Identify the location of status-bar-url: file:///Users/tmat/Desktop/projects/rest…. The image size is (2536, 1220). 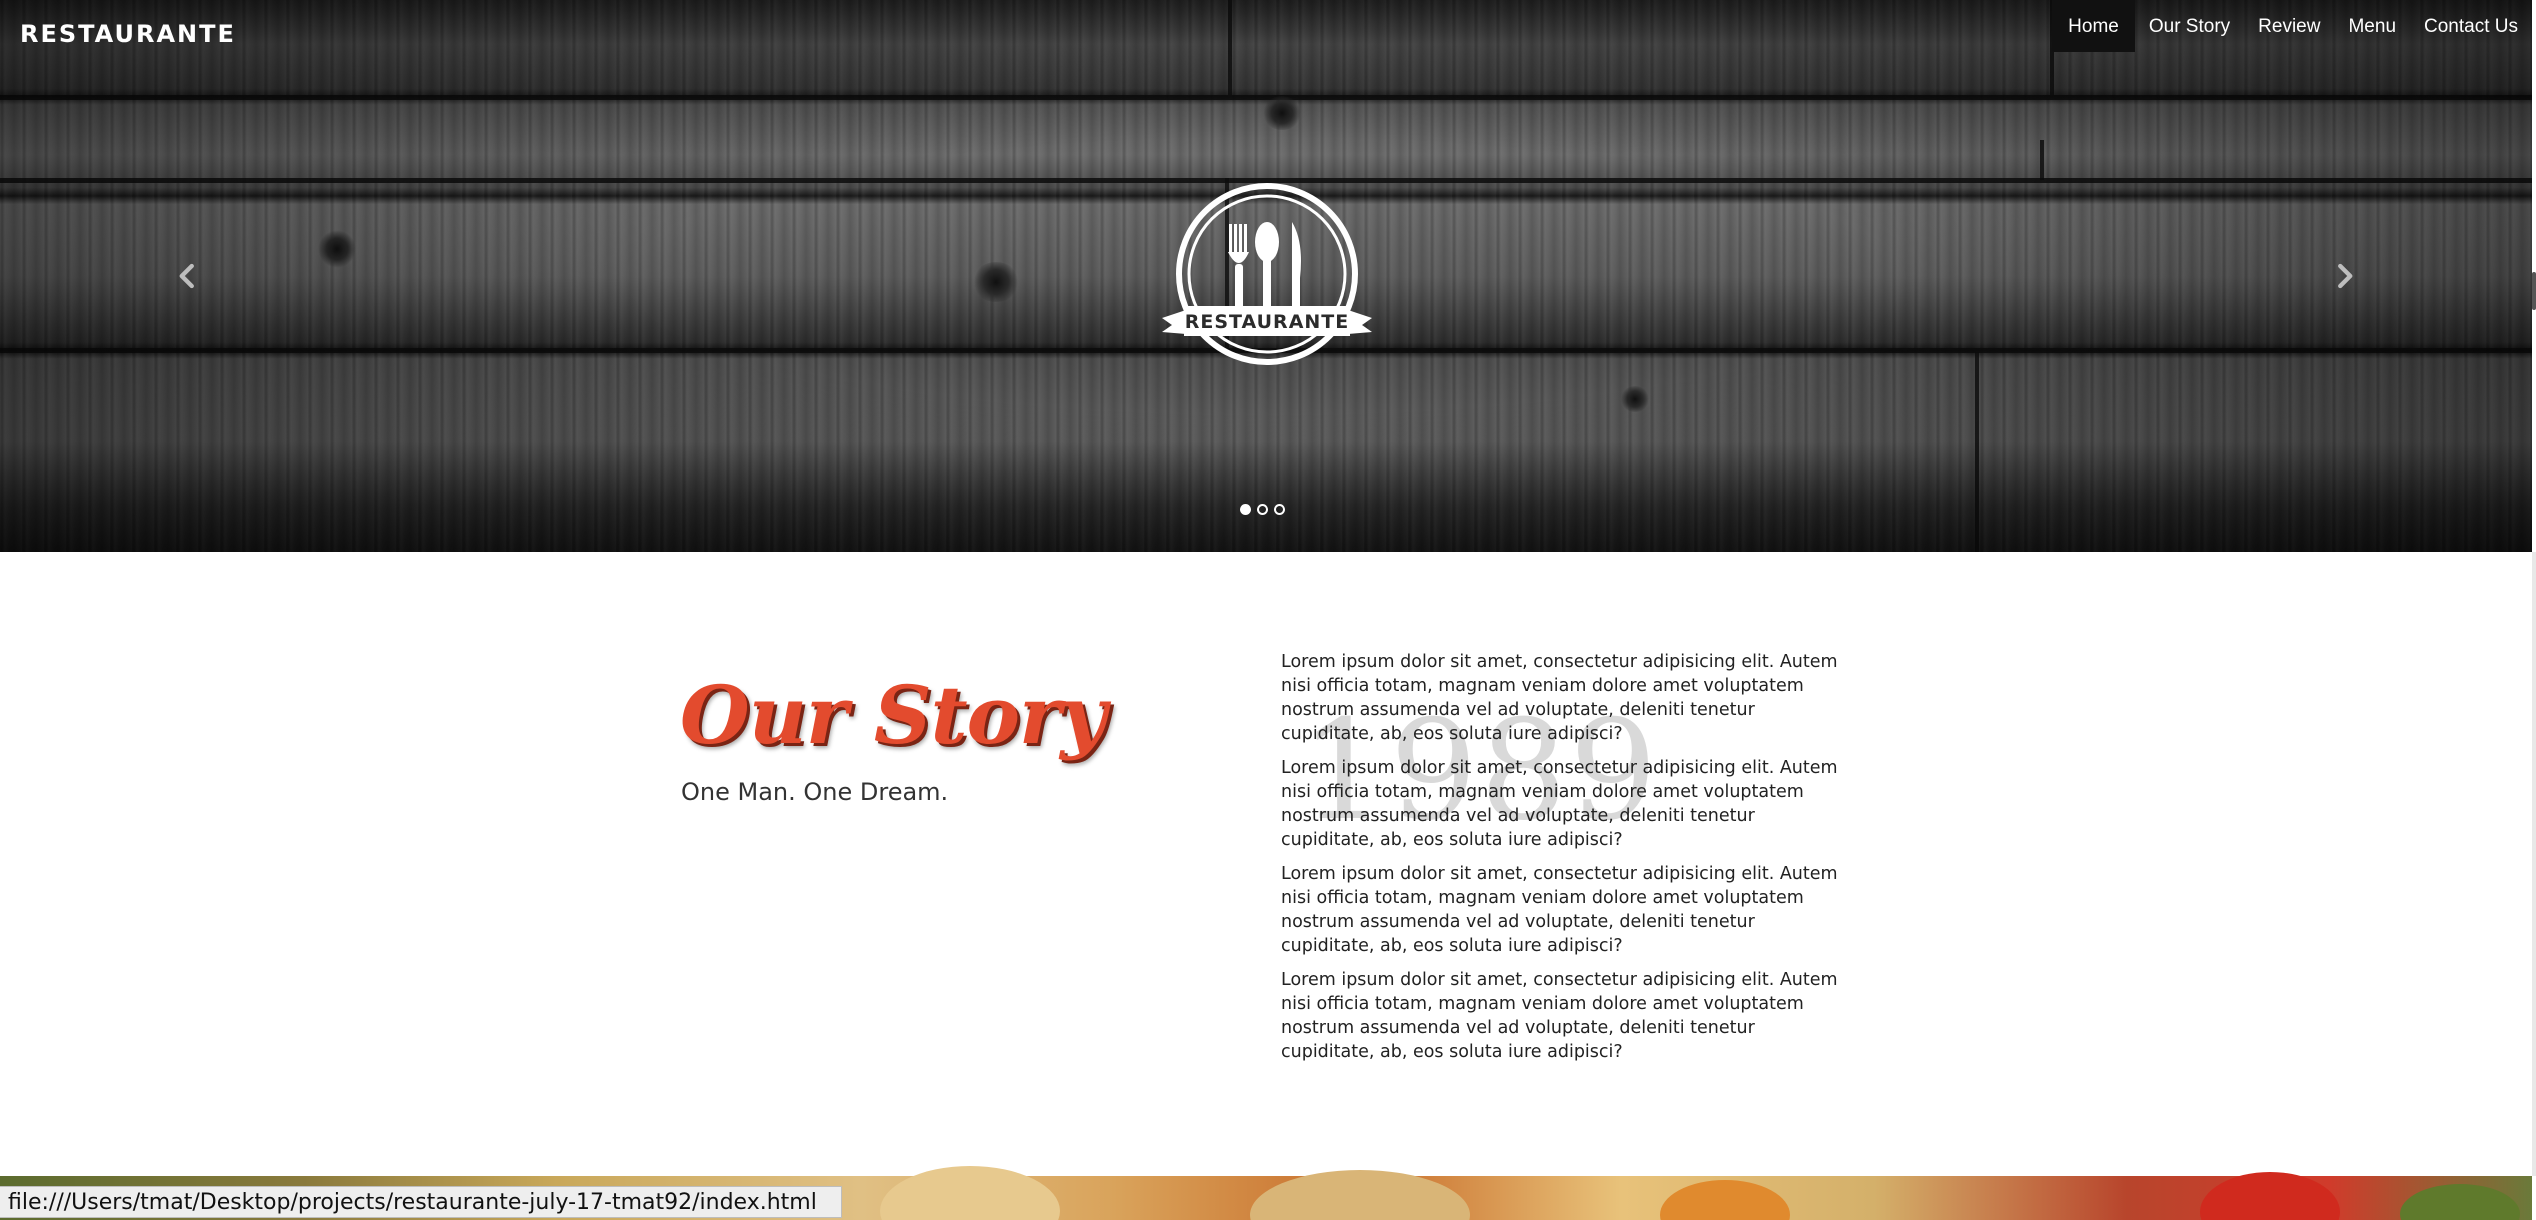
(421, 1202).